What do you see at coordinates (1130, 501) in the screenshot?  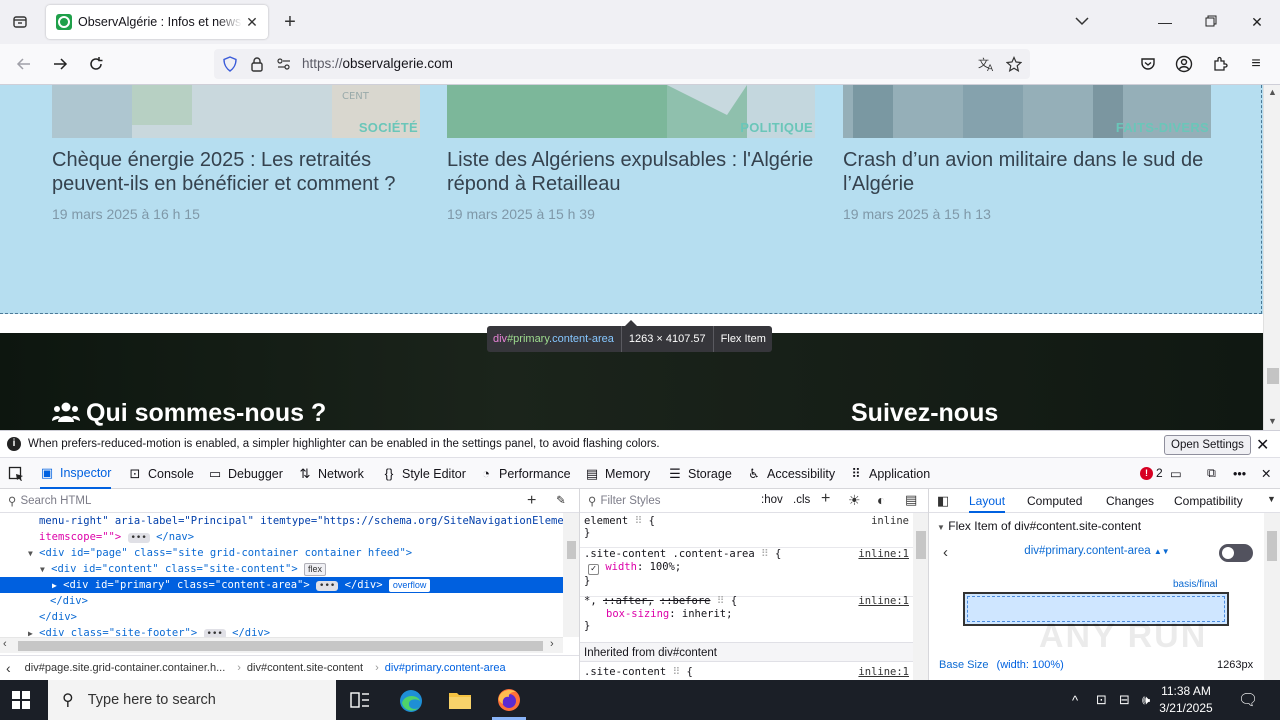 I see `tab-changes: Changes` at bounding box center [1130, 501].